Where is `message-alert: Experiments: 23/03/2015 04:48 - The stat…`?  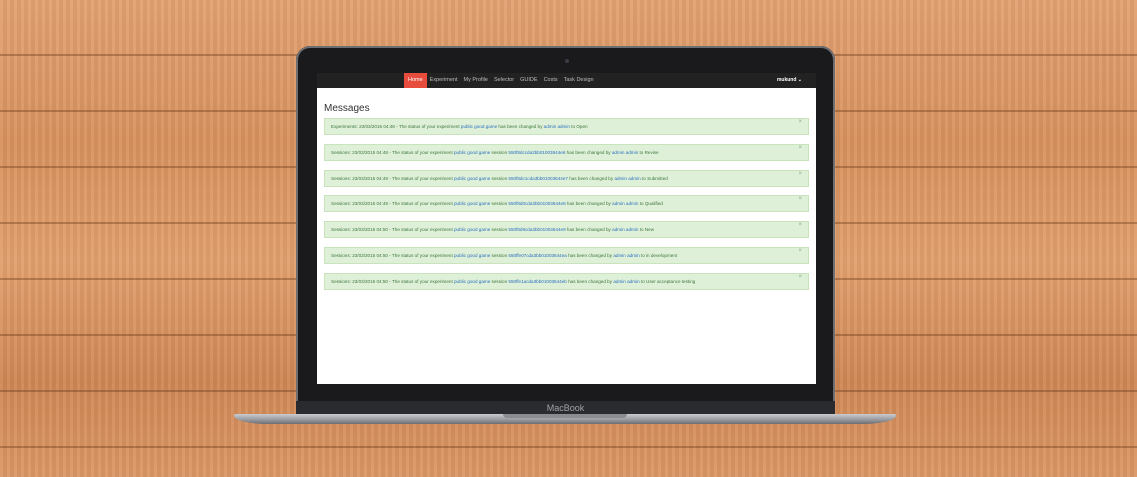 message-alert: Experiments: 23/03/2015 04:48 - The stat… is located at coordinates (566, 126).